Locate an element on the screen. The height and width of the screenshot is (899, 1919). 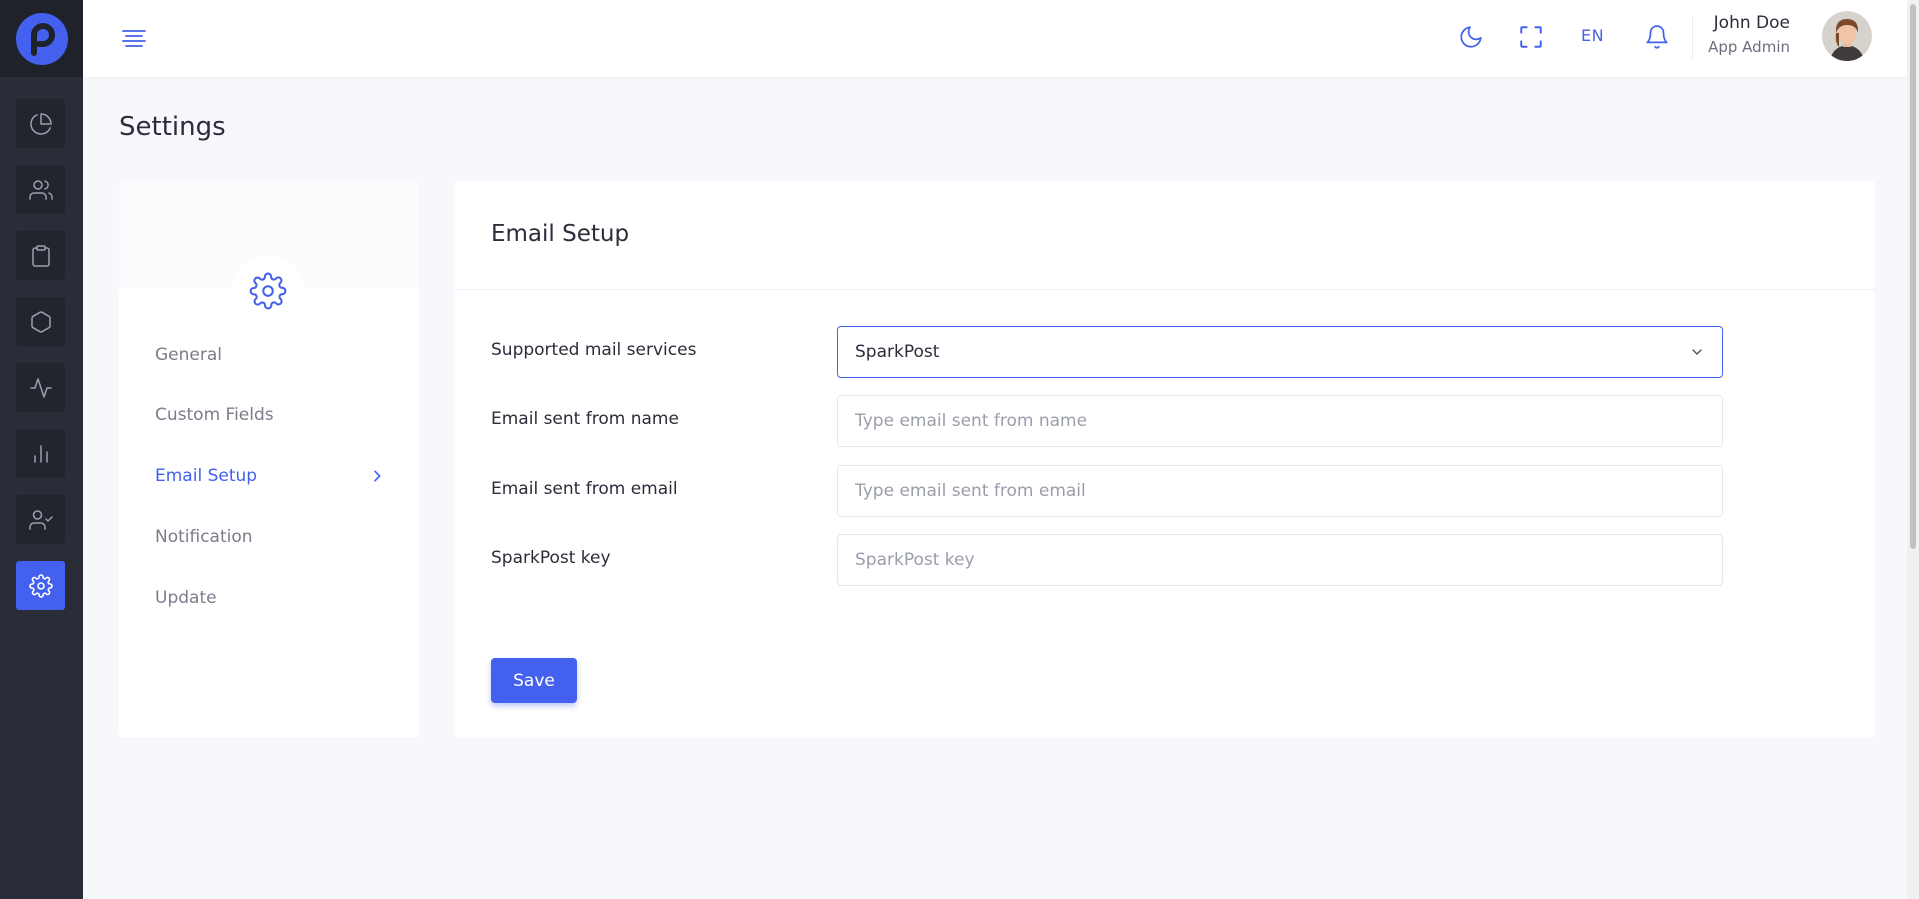
sidebar is located at coordinates (41, 449).